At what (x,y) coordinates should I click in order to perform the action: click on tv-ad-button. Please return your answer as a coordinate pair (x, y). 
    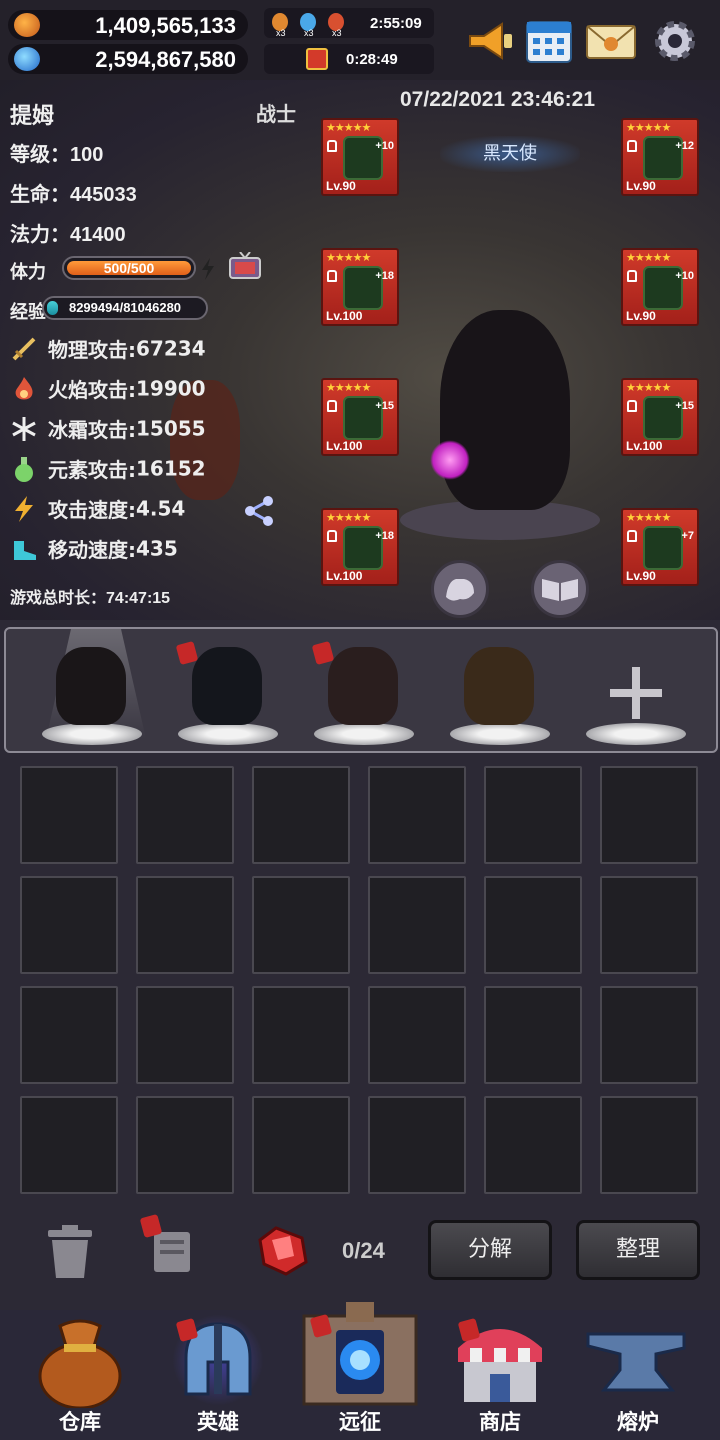
    Looking at the image, I should click on (245, 265).